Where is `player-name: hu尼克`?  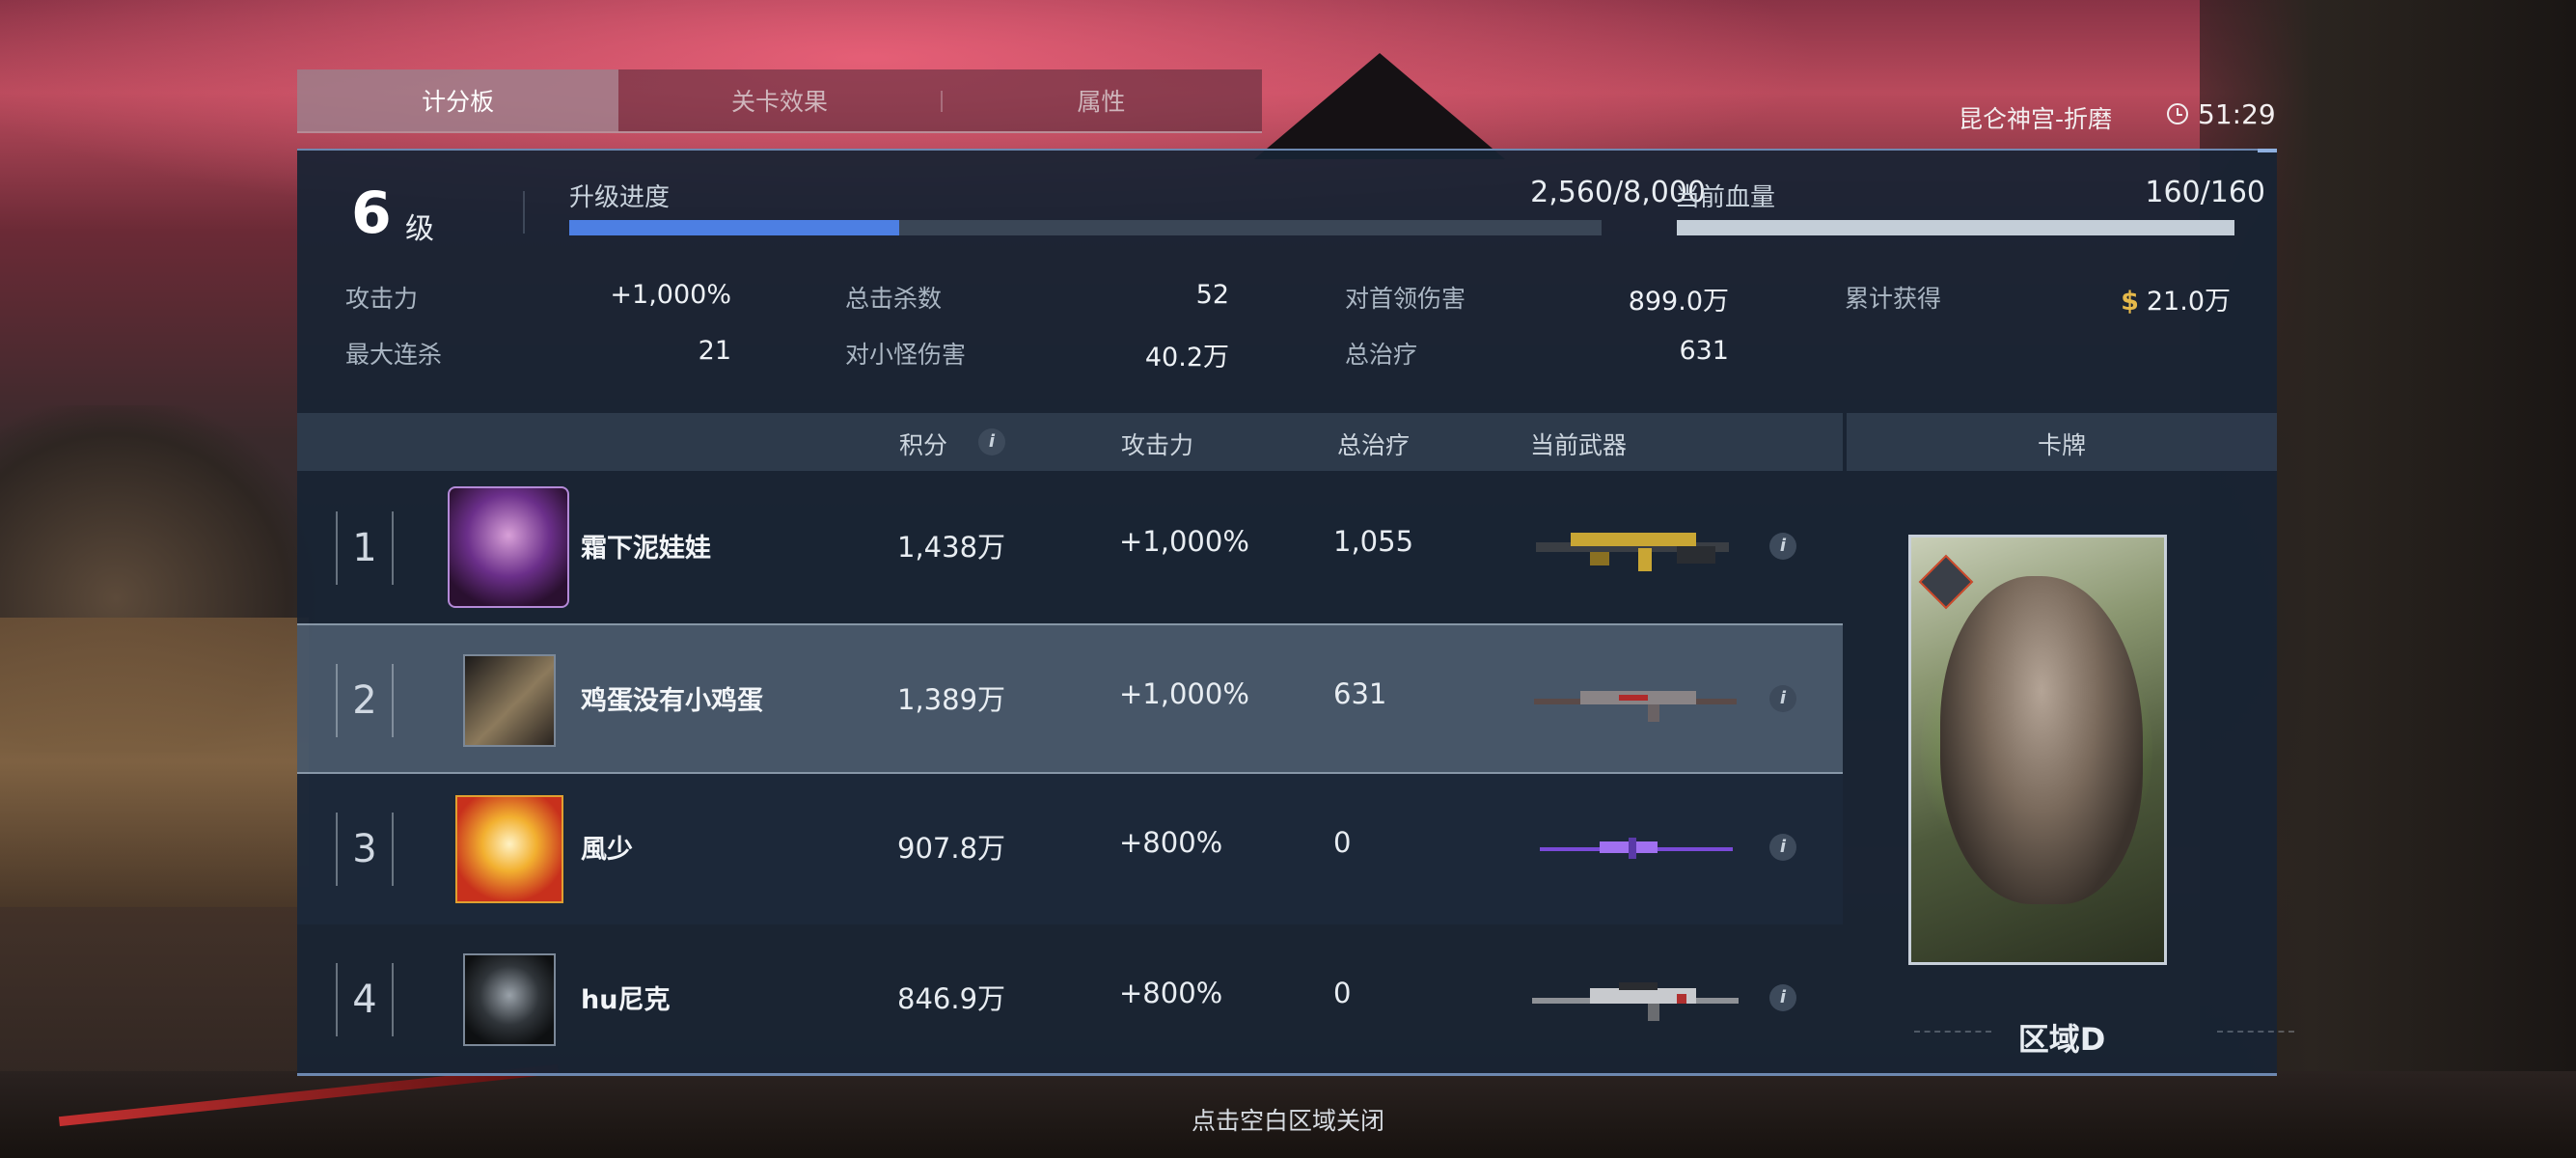
player-name: hu尼克 is located at coordinates (626, 1000).